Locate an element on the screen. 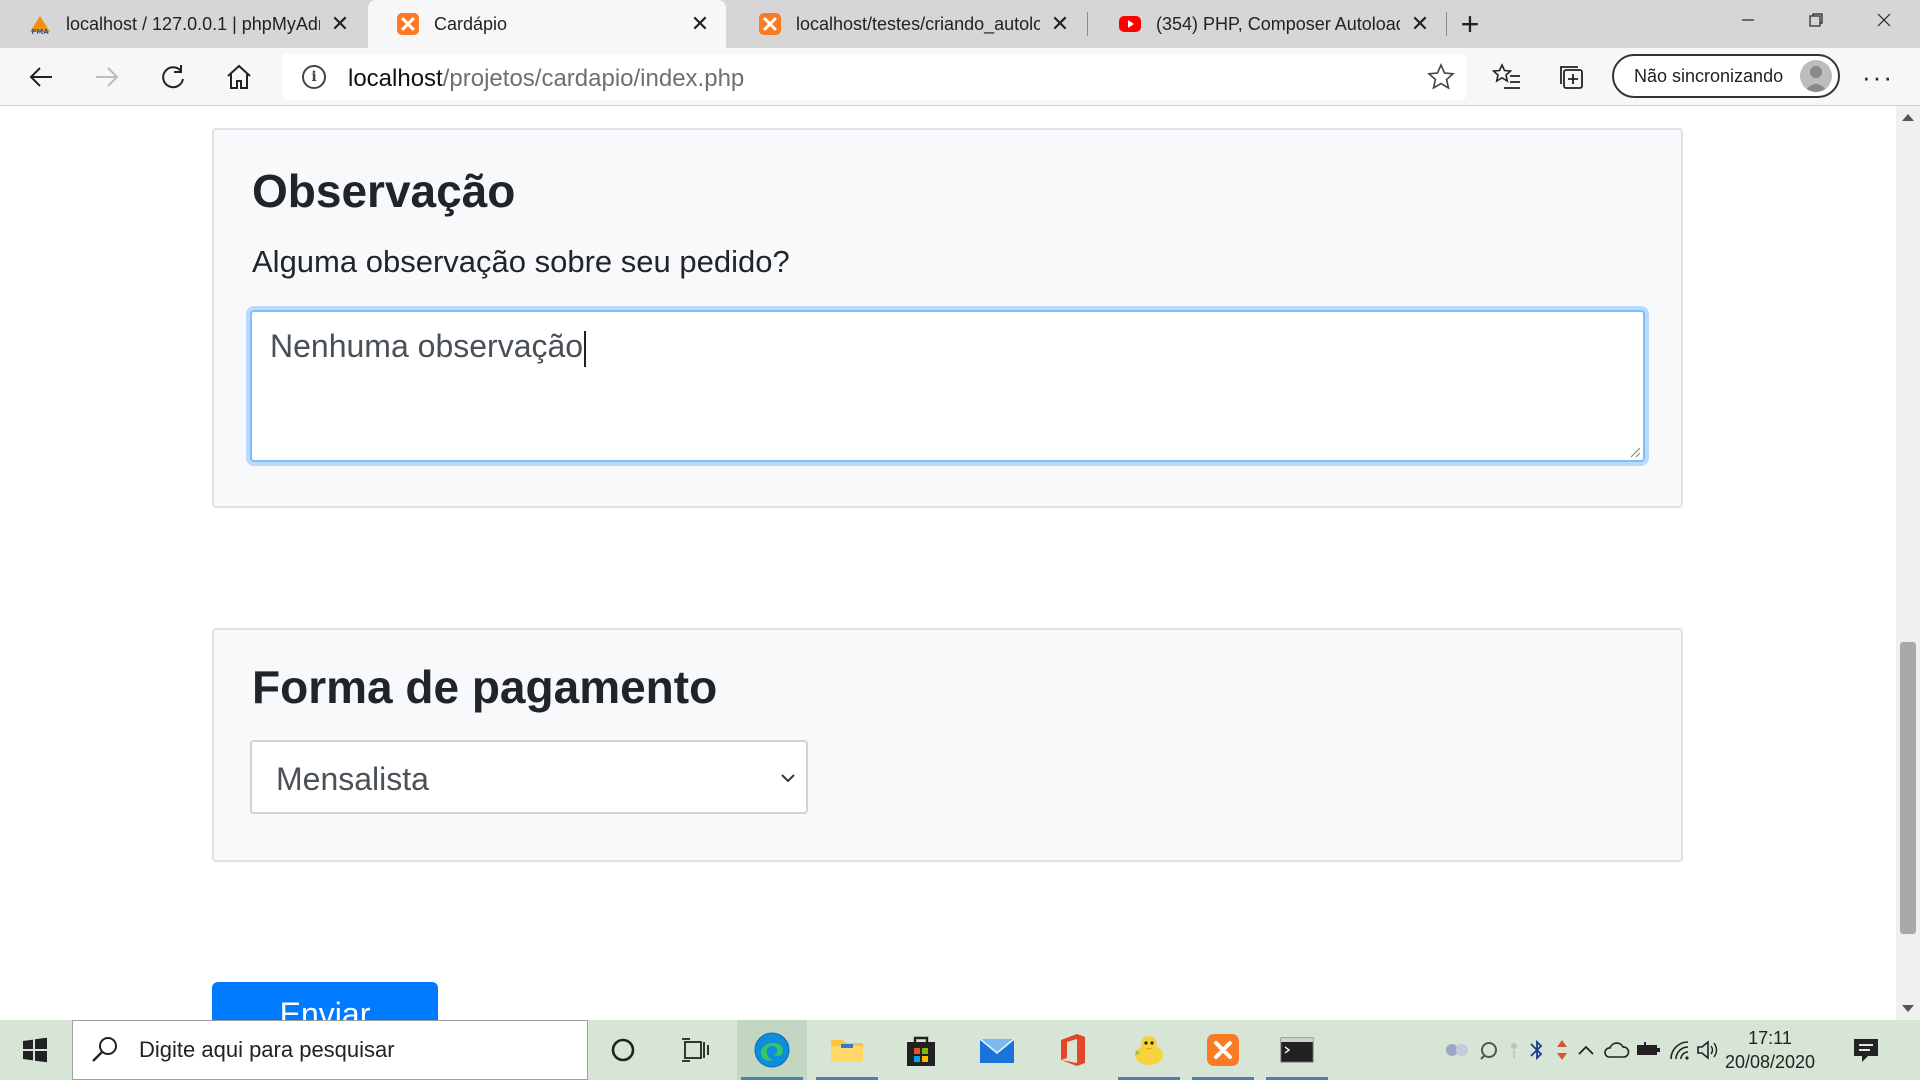  close-icon is located at coordinates (1884, 20).